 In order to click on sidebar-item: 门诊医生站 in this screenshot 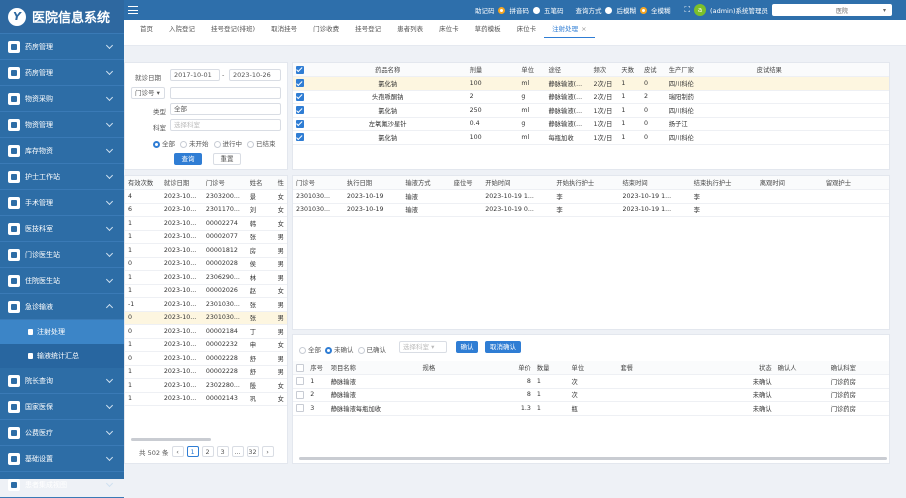, I will do `click(62, 255)`.